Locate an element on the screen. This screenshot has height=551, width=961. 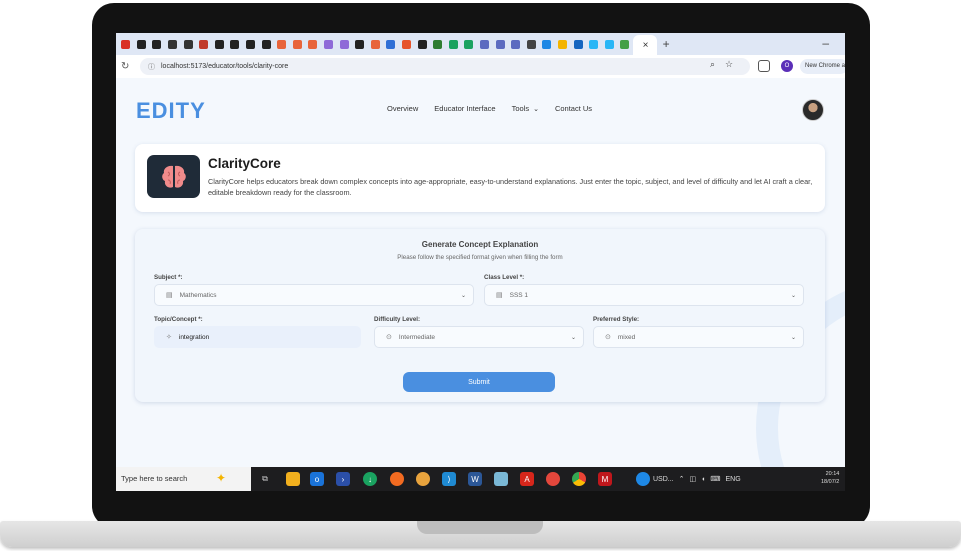
tab-globe-icon is located at coordinates (531, 44).